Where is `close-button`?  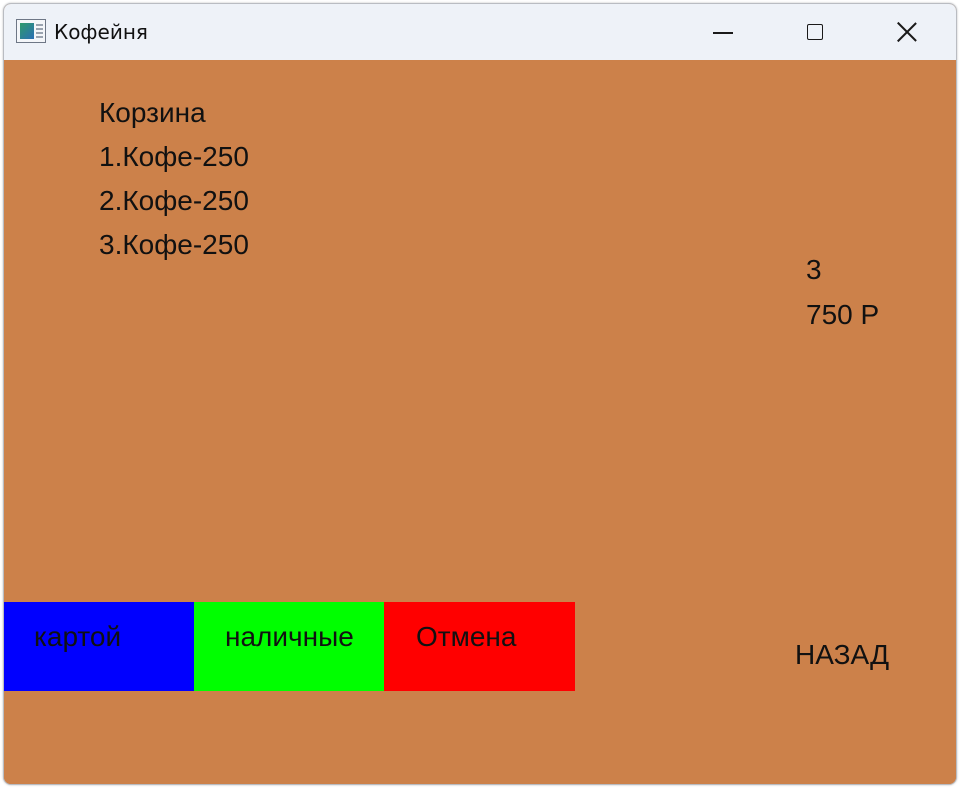 close-button is located at coordinates (907, 32).